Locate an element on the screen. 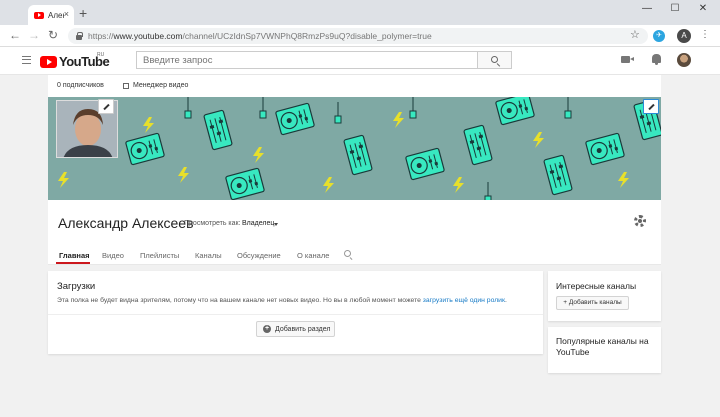 The height and width of the screenshot is (417, 720). window-close-icon: ✕ is located at coordinates (703, 8).